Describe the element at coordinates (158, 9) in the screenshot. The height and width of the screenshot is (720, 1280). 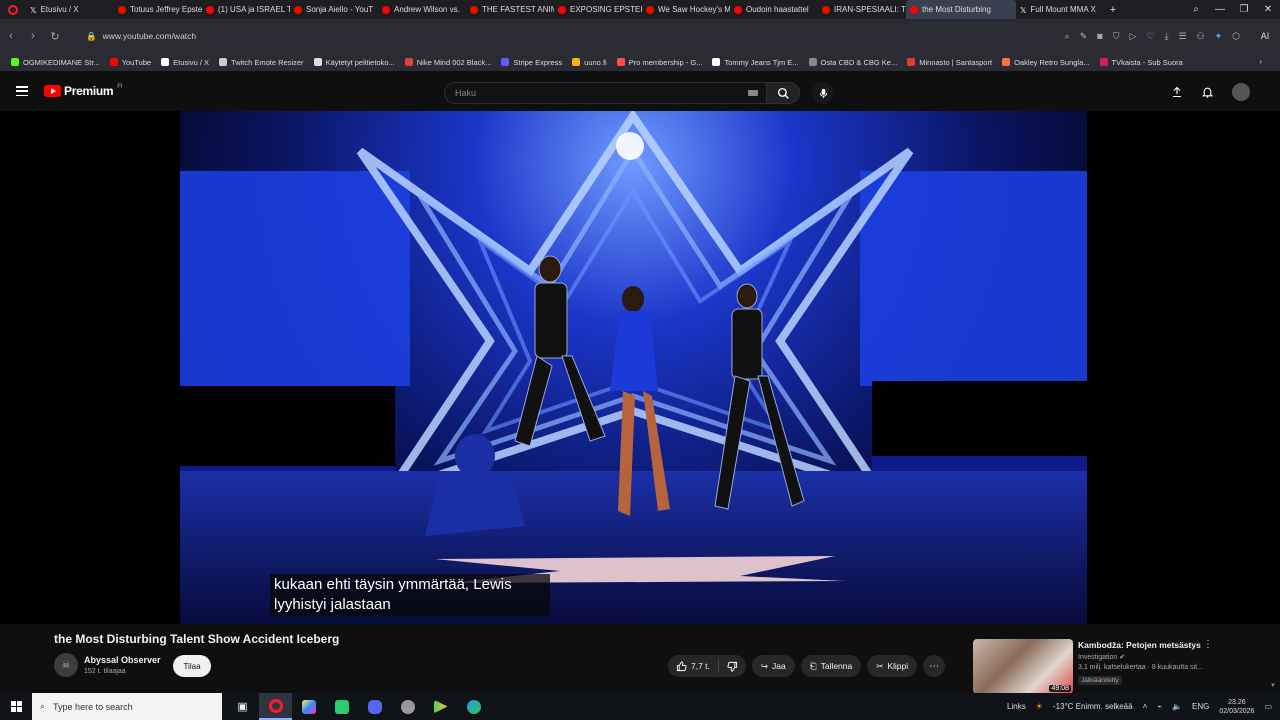
I see `browser-tab: Totuus Jeffrey Epste` at that location.